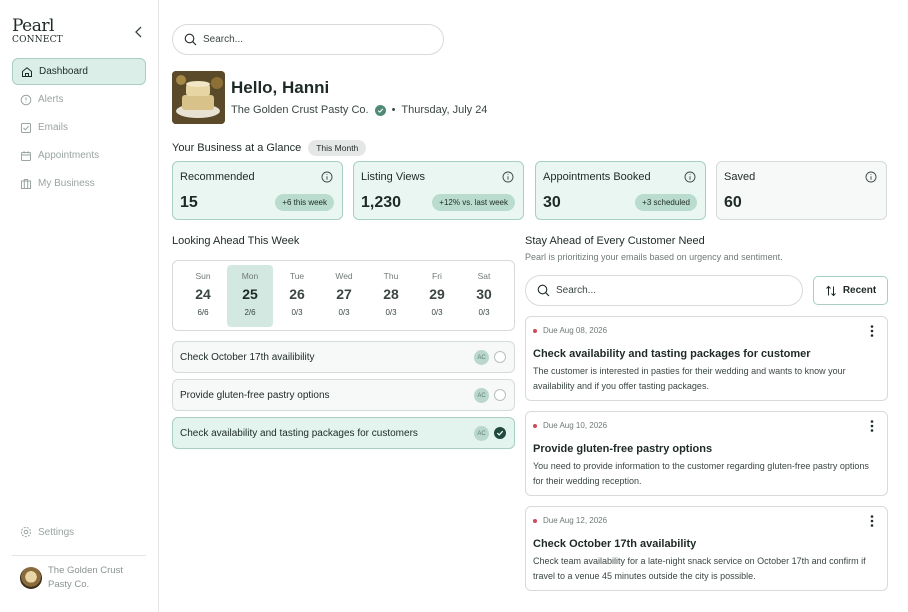 The image size is (908, 612). What do you see at coordinates (37, 40) in the screenshot?
I see `brand-sub: CONNECT` at bounding box center [37, 40].